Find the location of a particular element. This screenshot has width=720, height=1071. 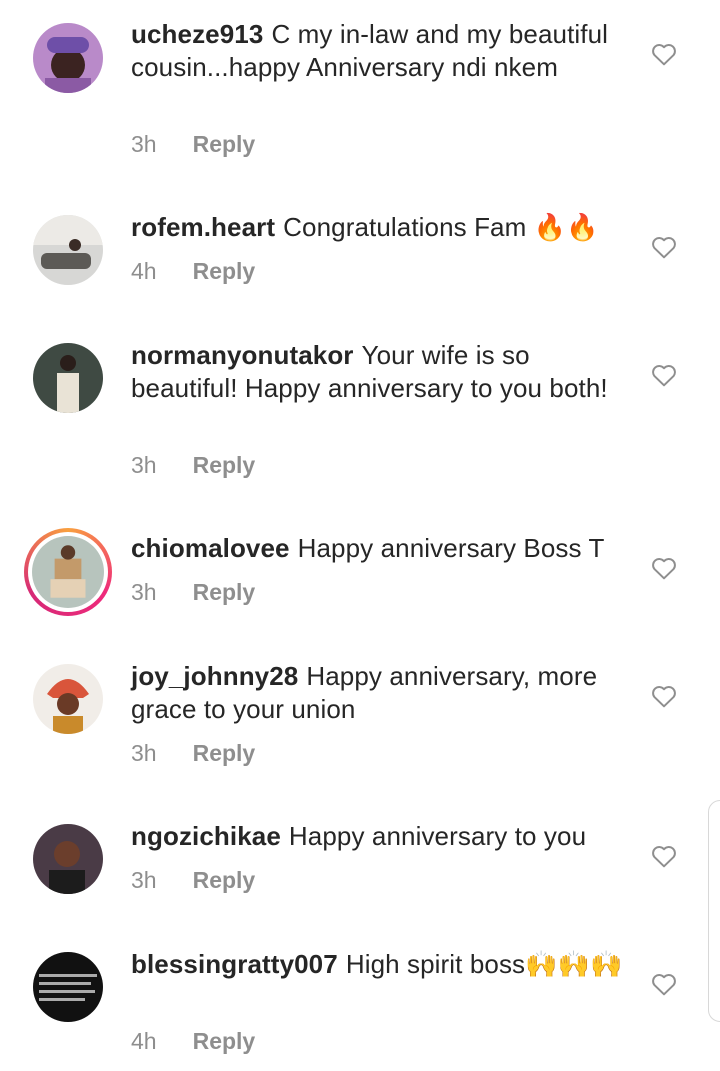

comment-username: chiomalovee is located at coordinates (210, 548).